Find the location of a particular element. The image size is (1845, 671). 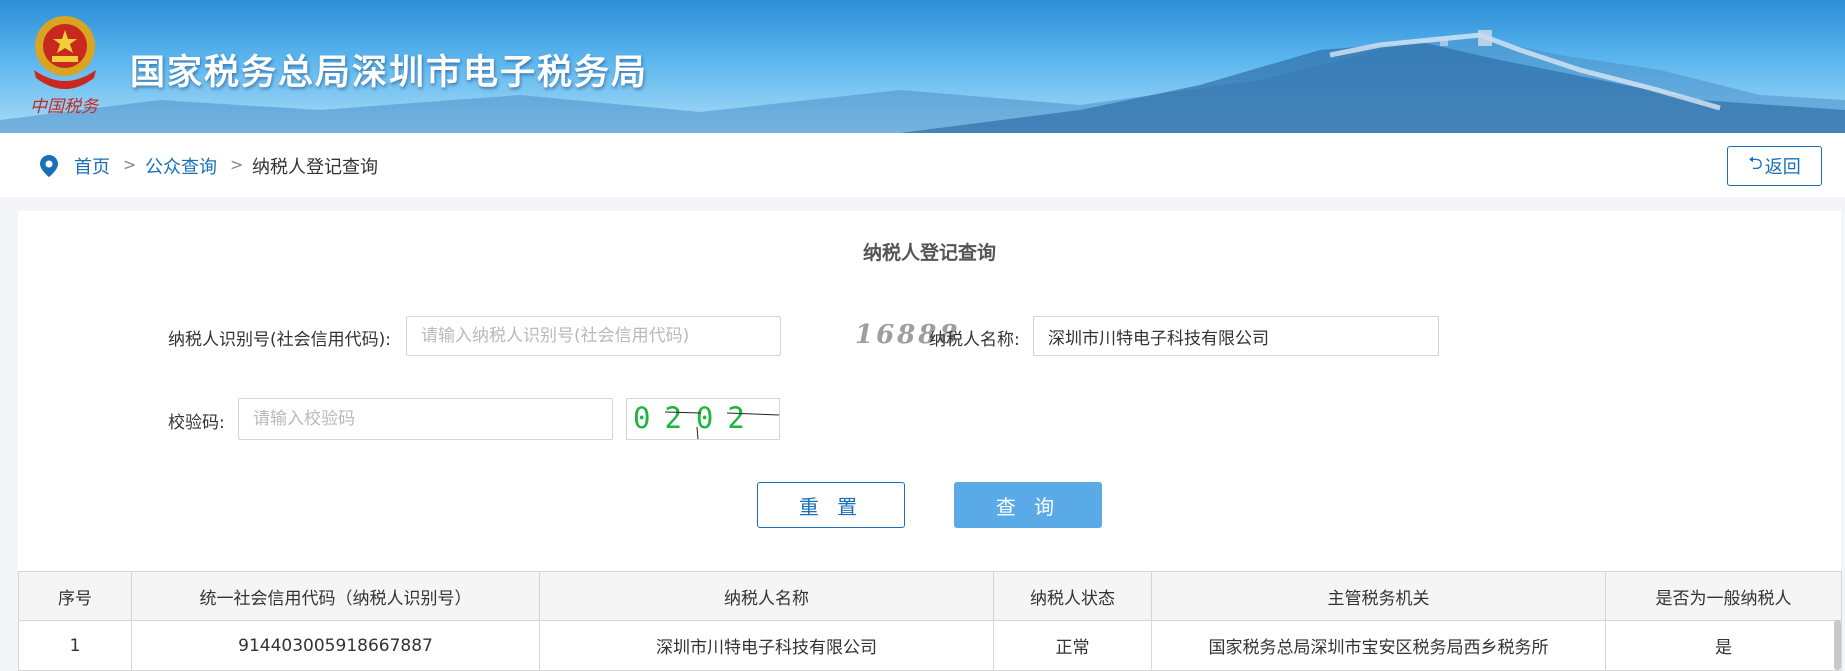

taxpayer-name-label: 纳税人名称: is located at coordinates (974, 340).